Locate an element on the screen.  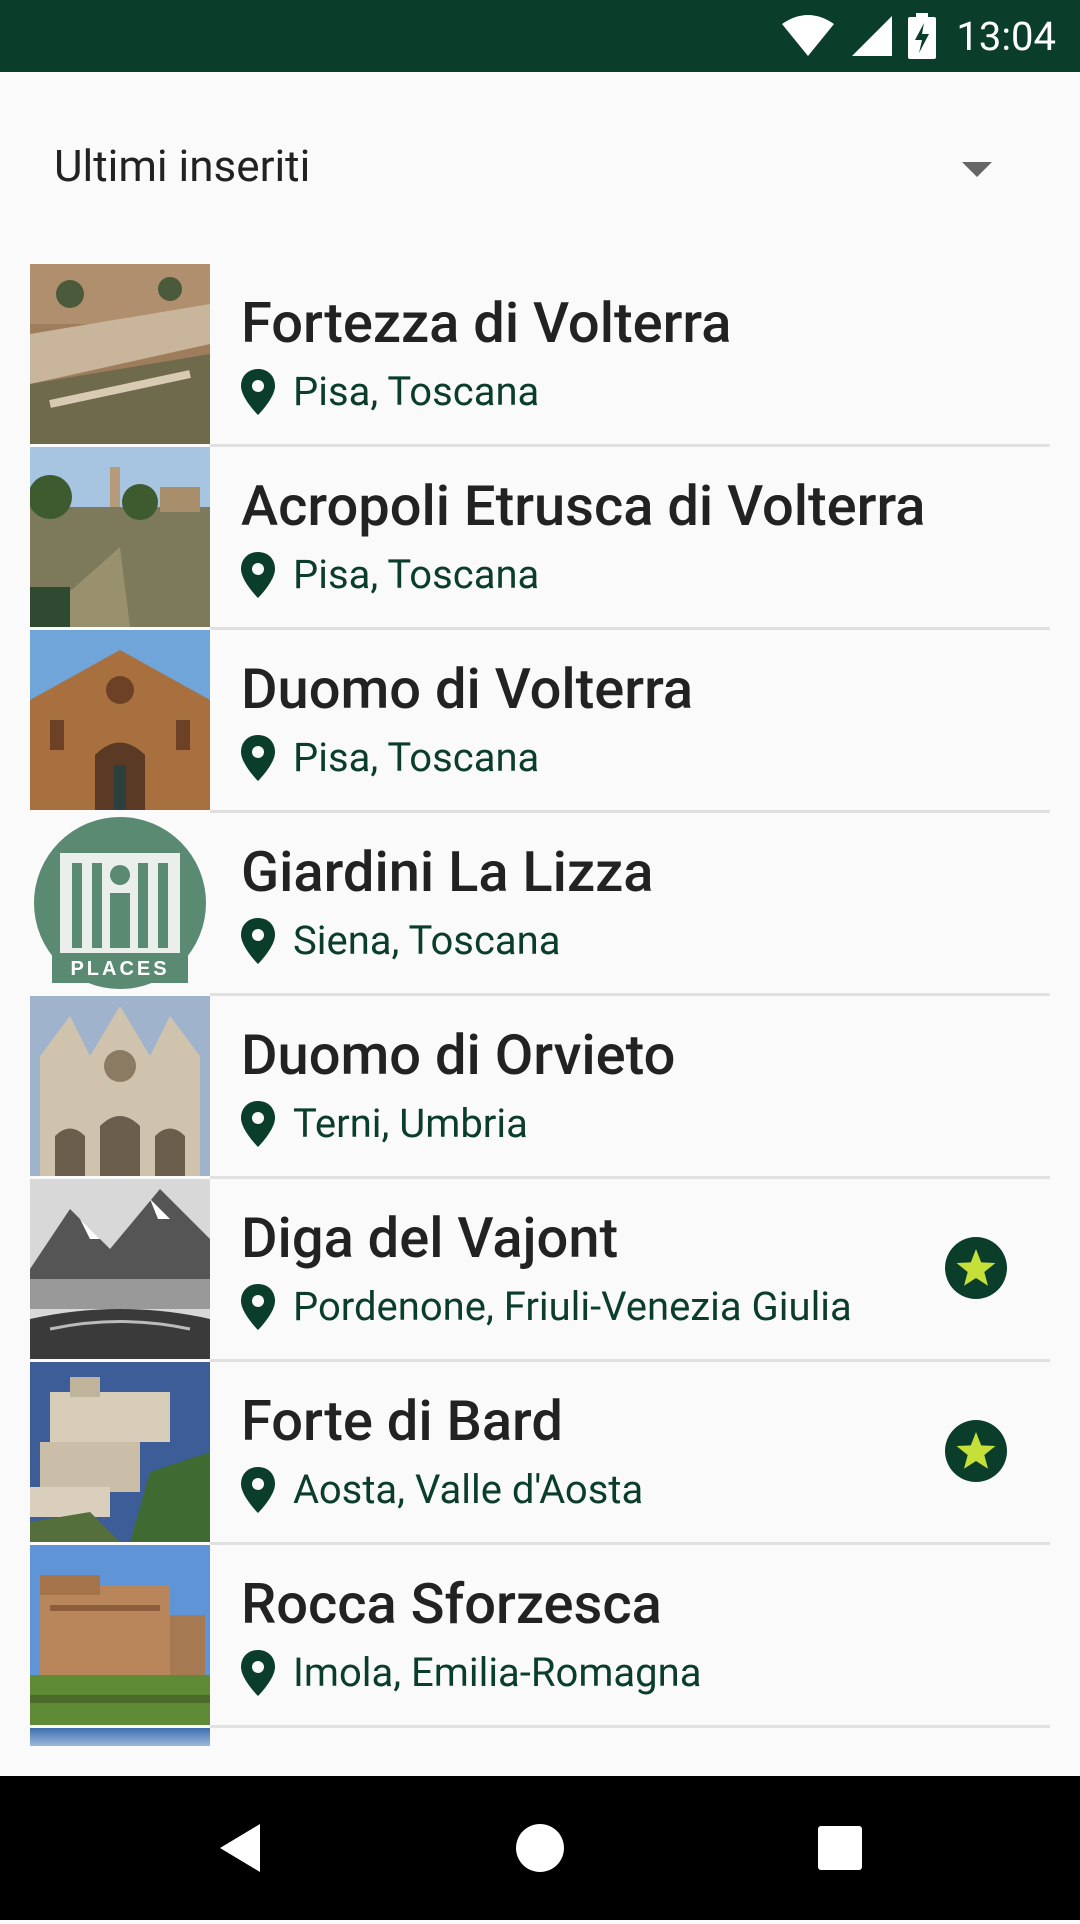
place-location-text: Terni, Umbria is located at coordinates (410, 1123).